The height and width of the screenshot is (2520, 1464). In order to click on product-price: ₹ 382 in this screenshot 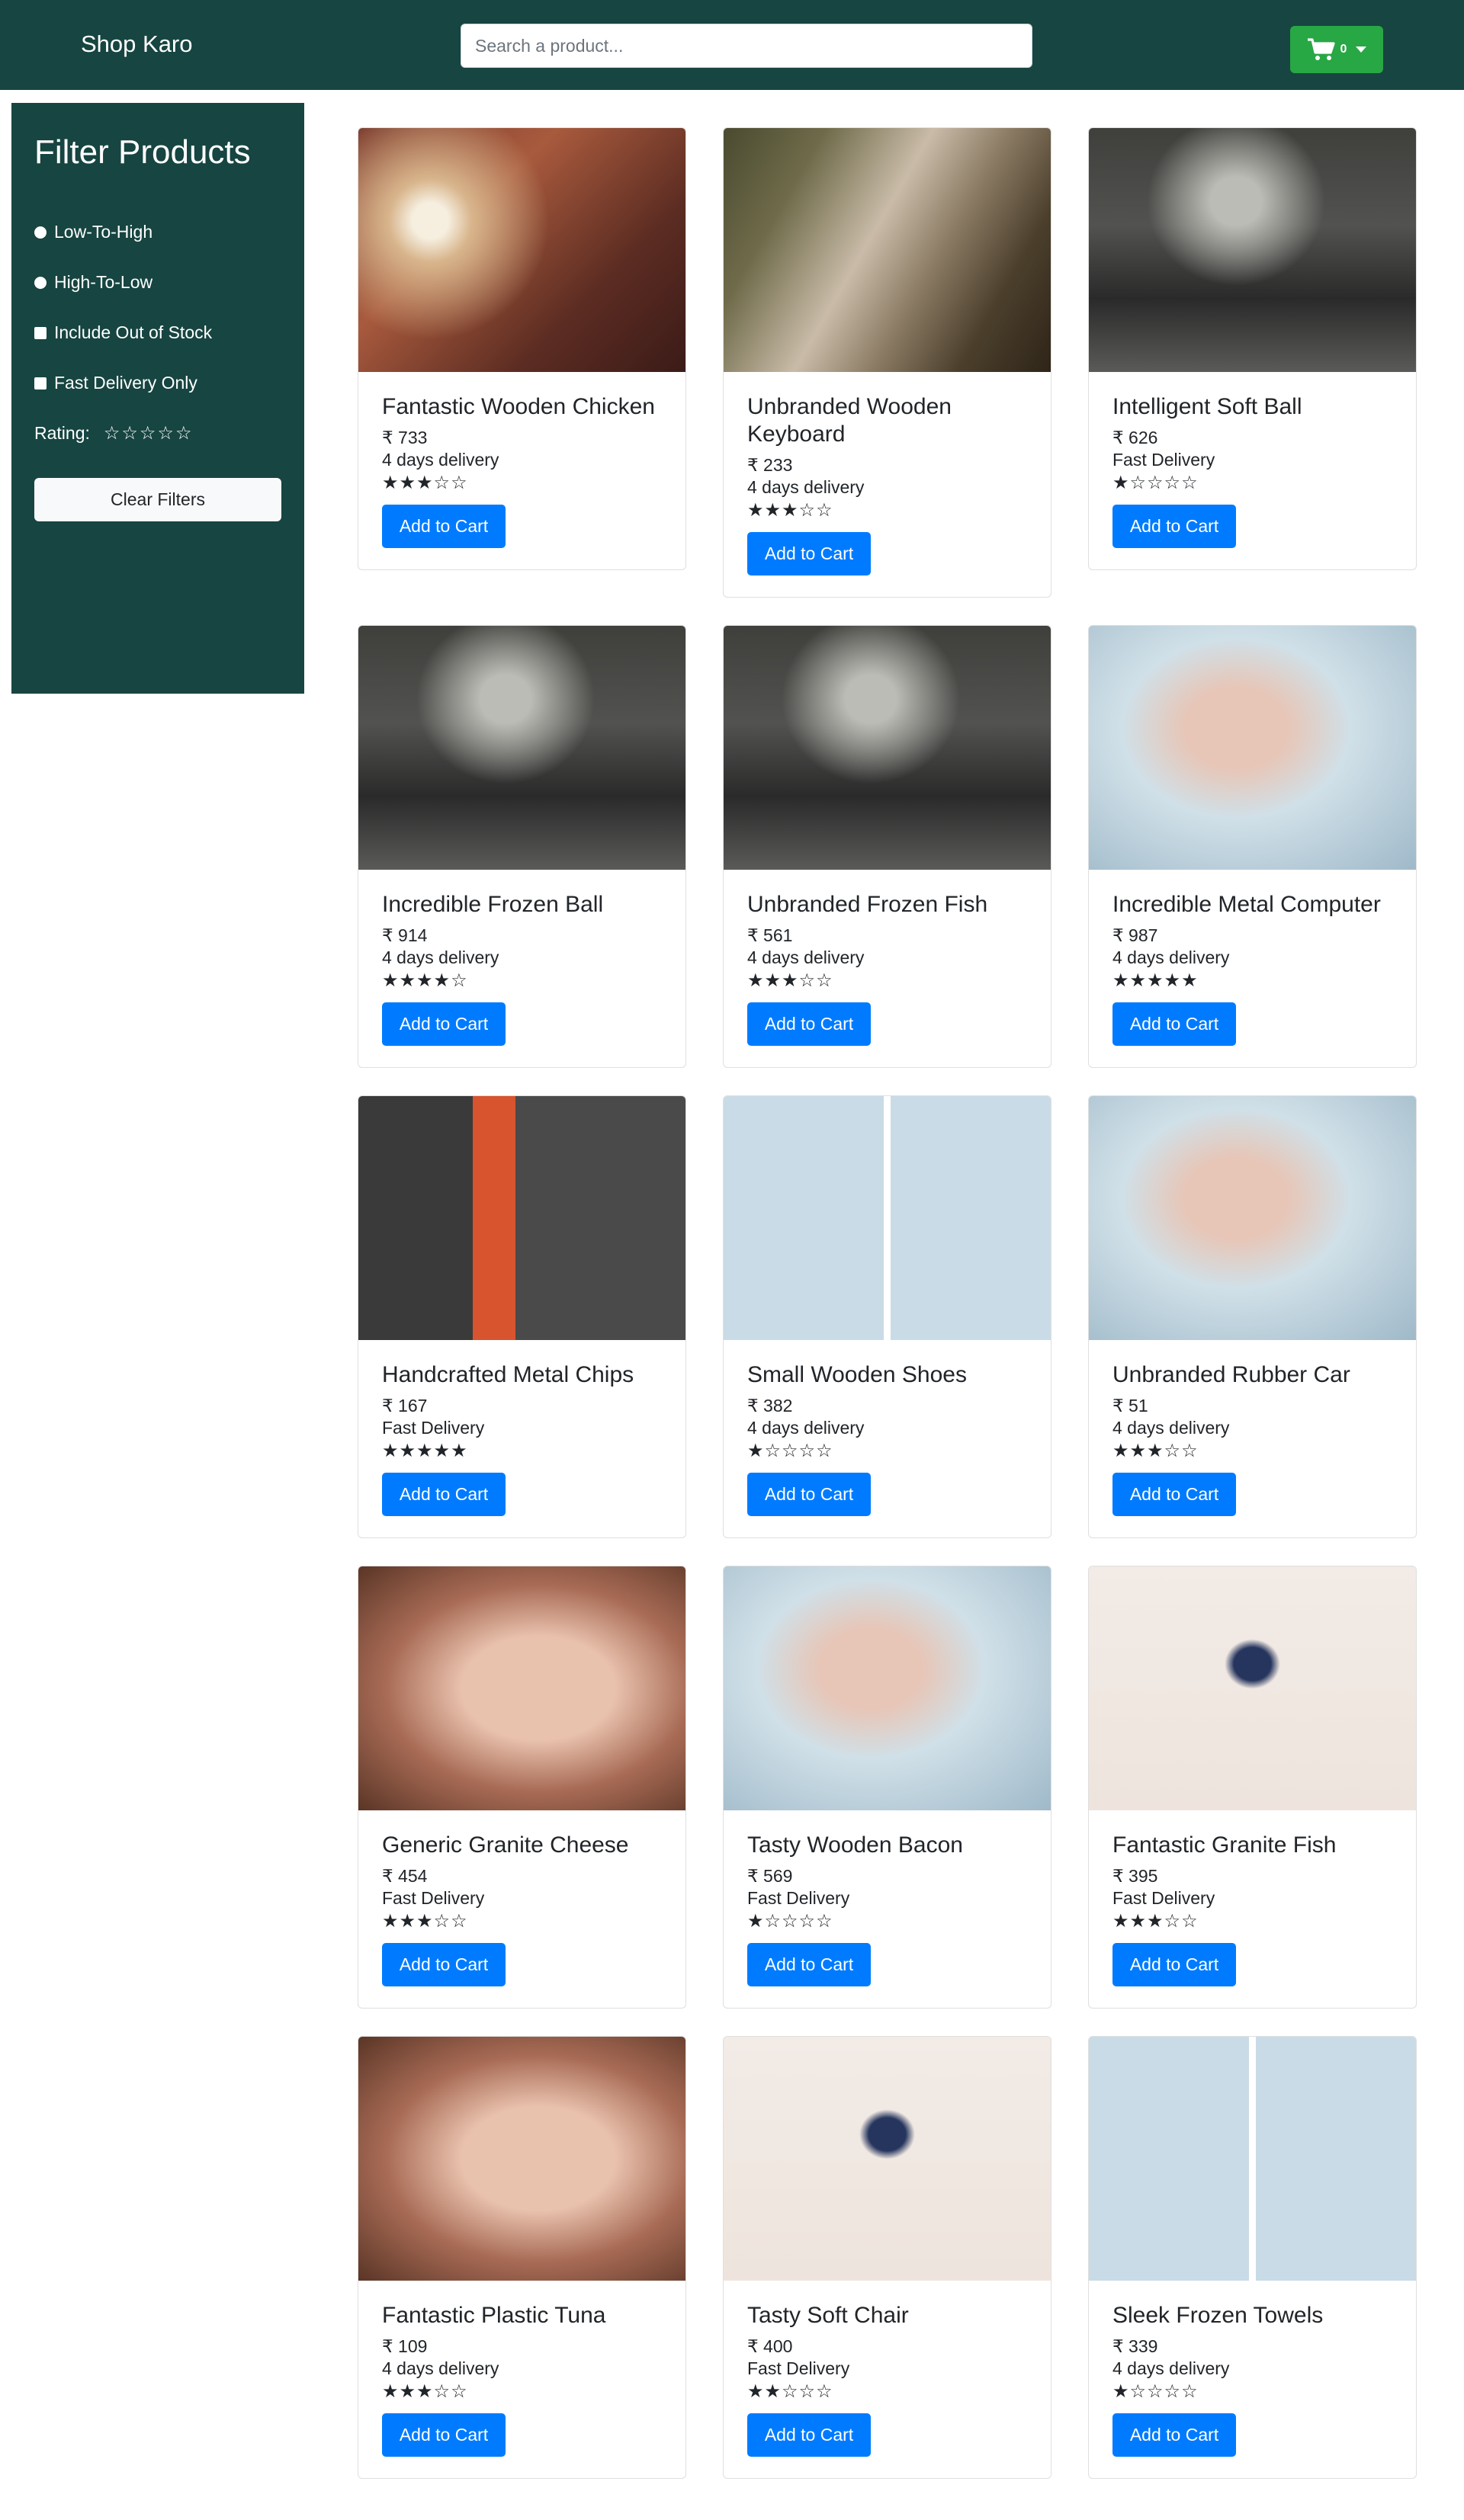, I will do `click(770, 1405)`.